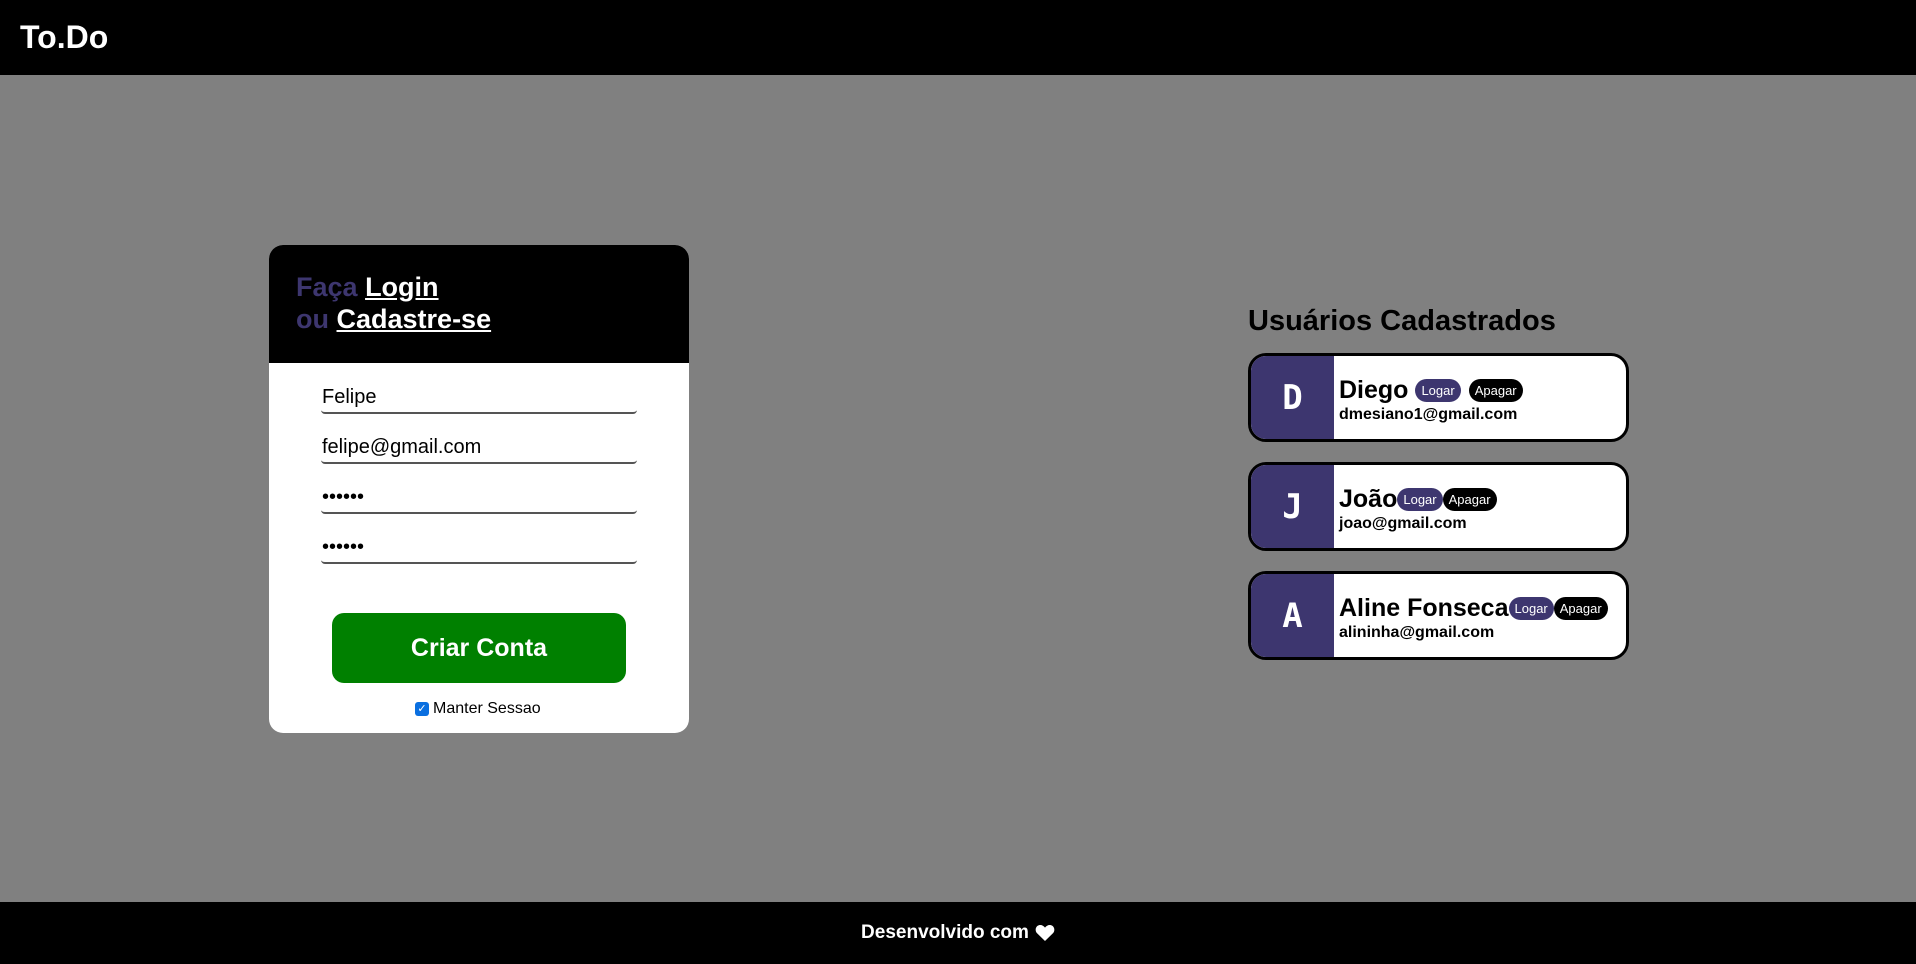  I want to click on user-card: D Diego Logar Apagar dmesiano1@gmail.com, so click(1438, 397).